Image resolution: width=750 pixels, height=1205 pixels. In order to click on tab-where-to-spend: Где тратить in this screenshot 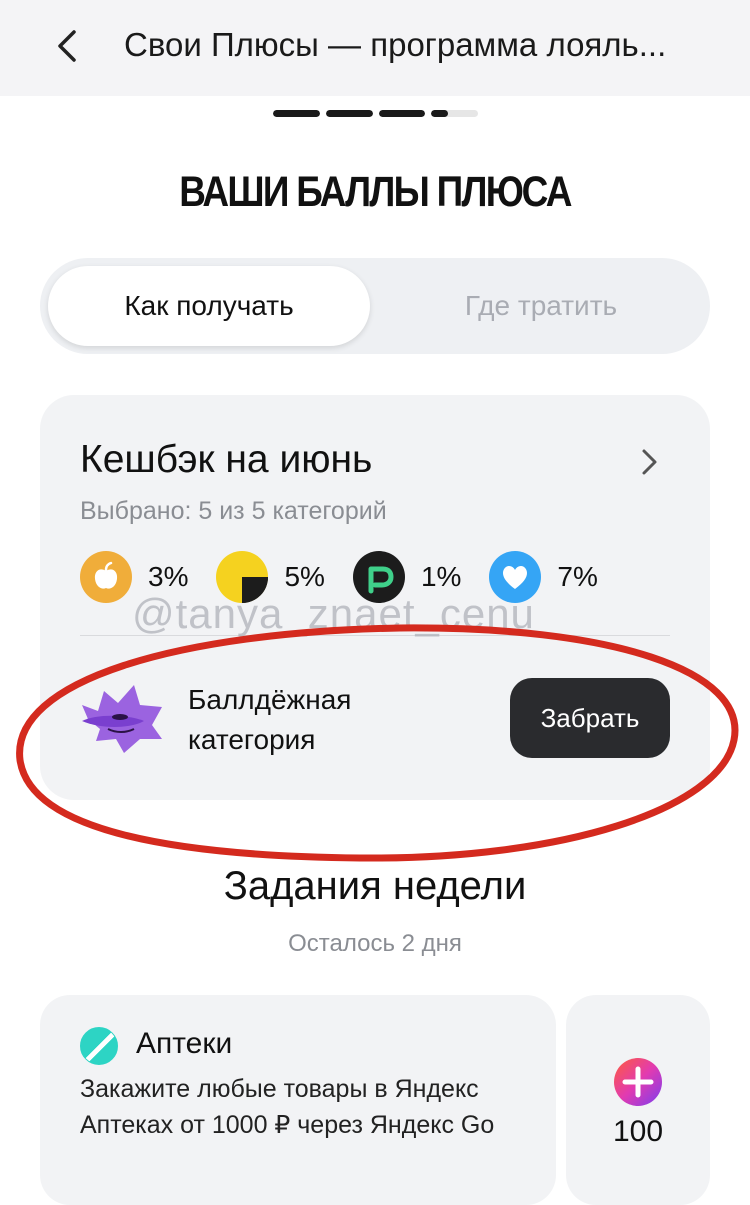, I will do `click(541, 306)`.